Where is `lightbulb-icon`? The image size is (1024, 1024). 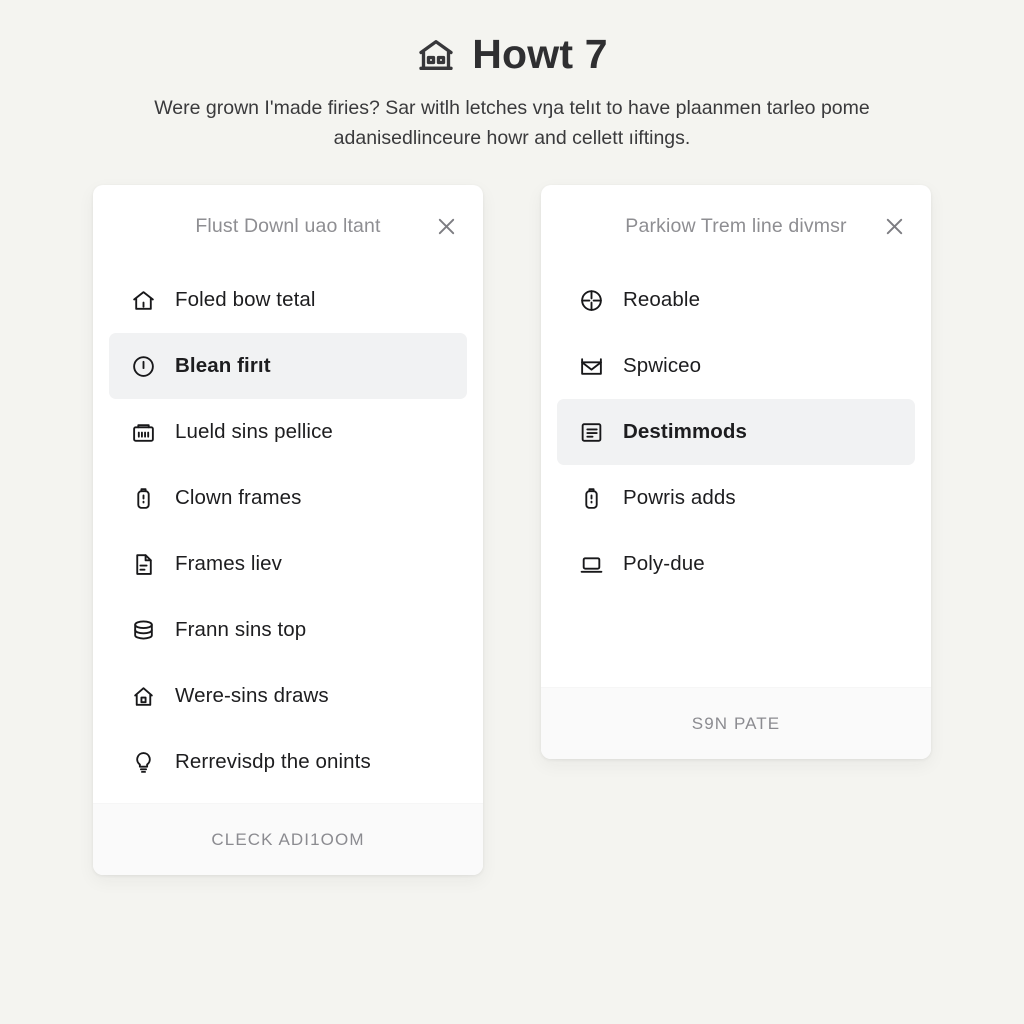
lightbulb-icon is located at coordinates (143, 762).